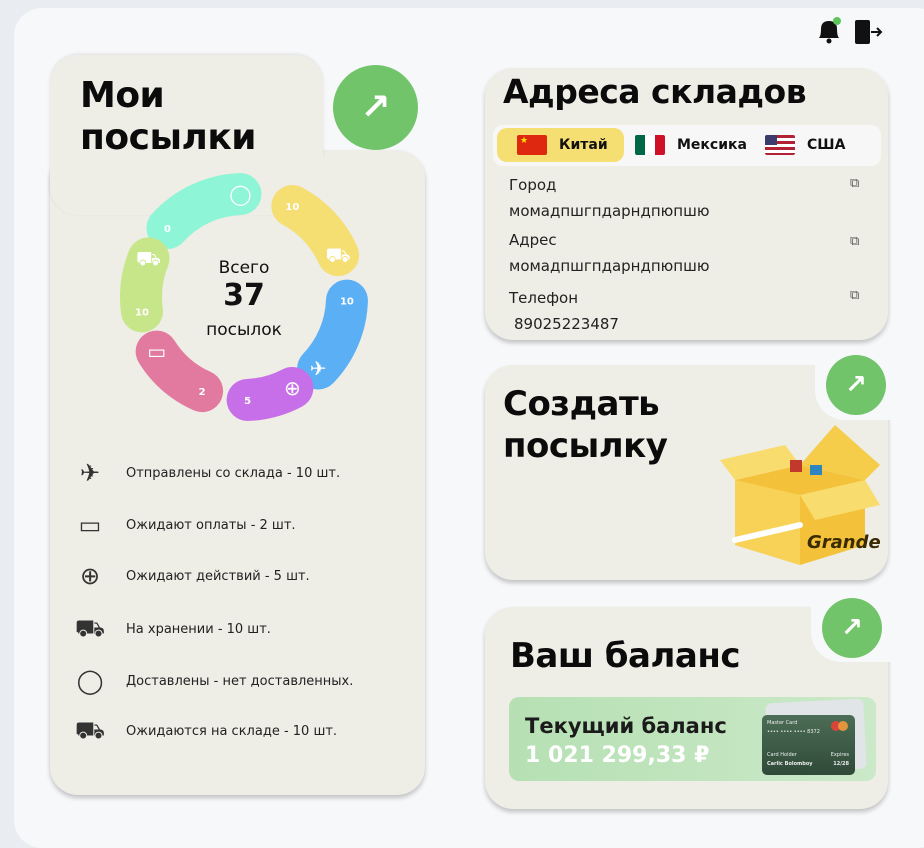  I want to click on legend-text: Ожидают действий - 5 шт., so click(218, 576).